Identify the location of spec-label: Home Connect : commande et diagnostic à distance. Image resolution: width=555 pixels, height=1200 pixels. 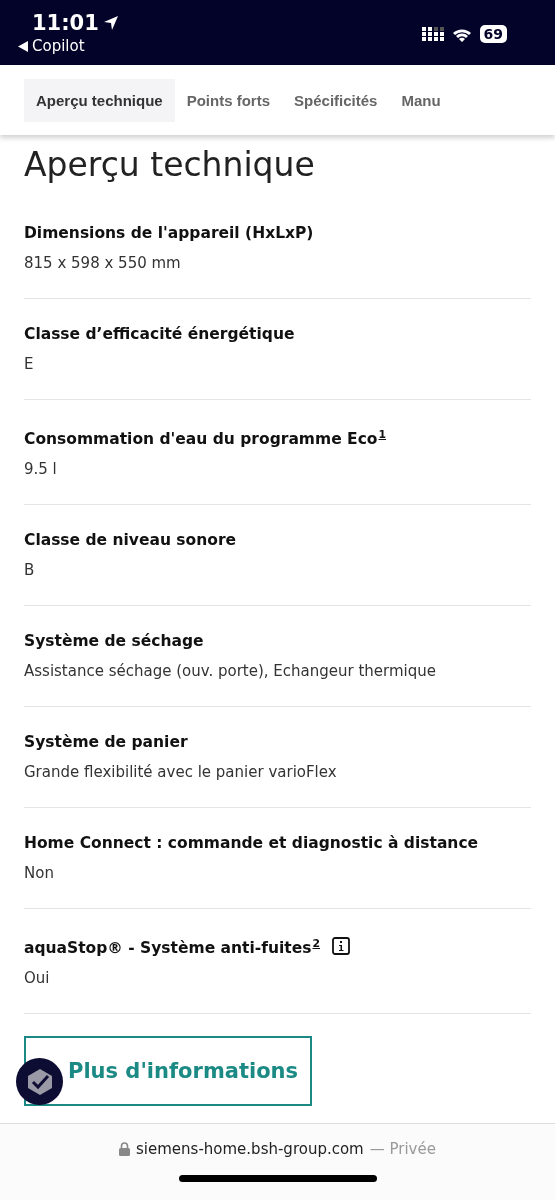
(251, 844).